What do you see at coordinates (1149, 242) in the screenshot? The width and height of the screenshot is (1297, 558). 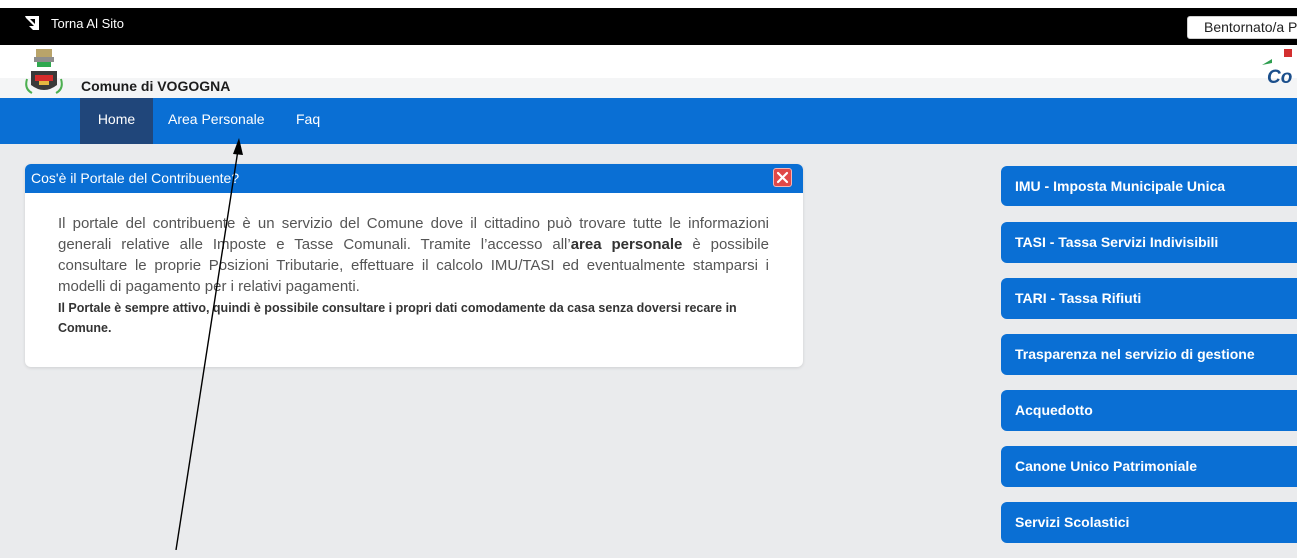 I see `sidebar-item-tasi: TASI - Tassa Servizi Indivisibili` at bounding box center [1149, 242].